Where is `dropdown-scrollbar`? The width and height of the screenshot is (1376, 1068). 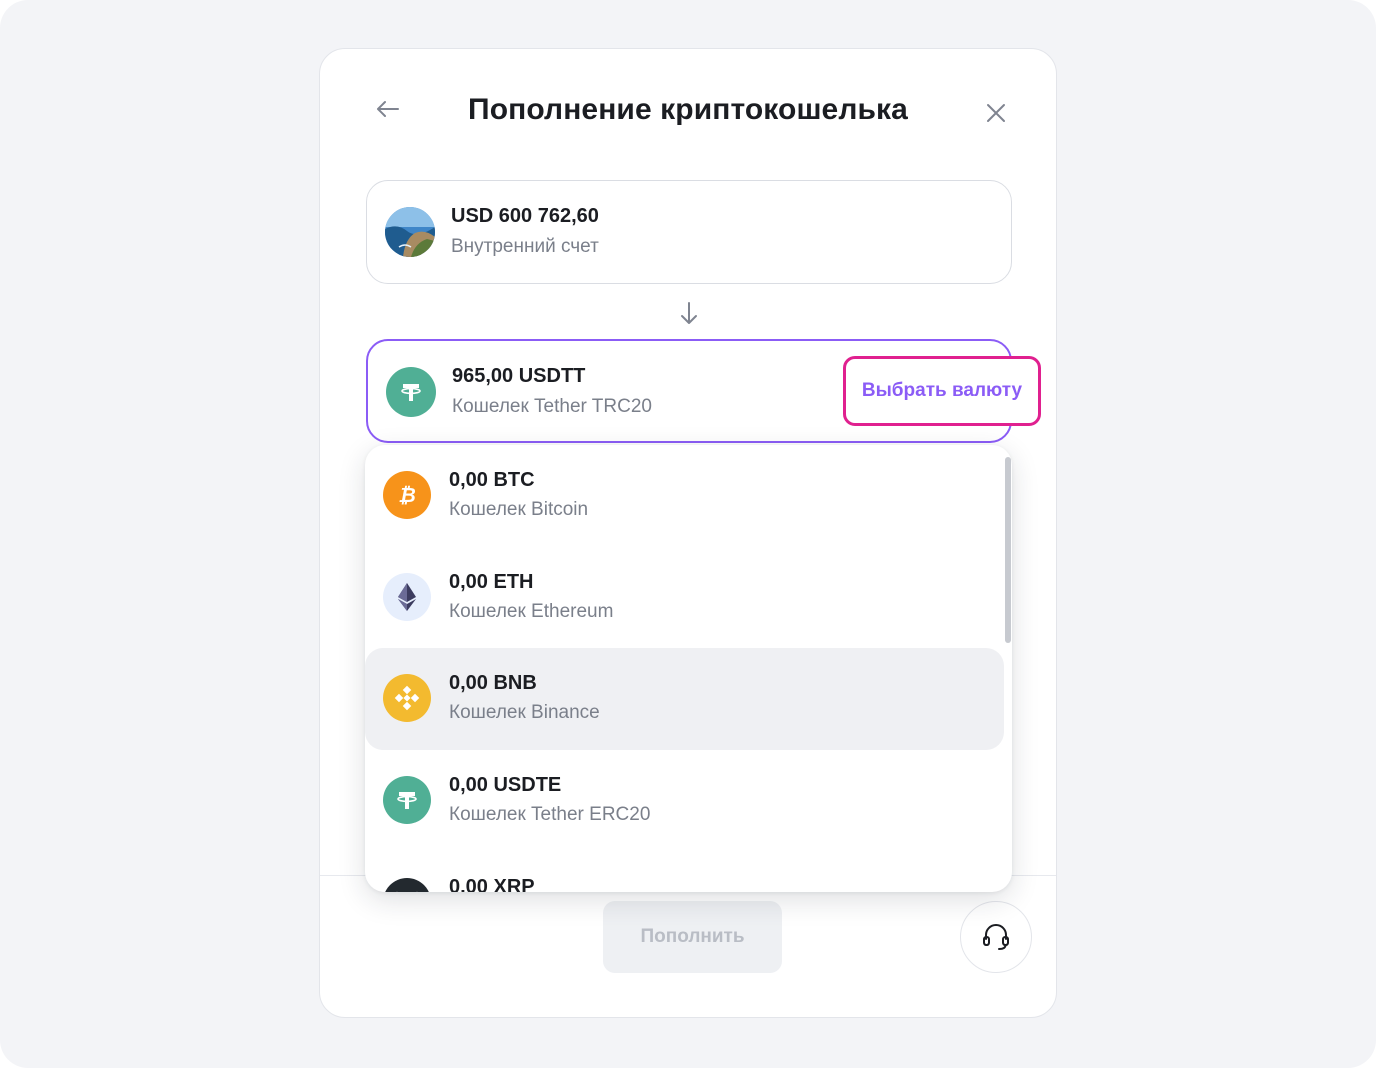 dropdown-scrollbar is located at coordinates (1008, 550).